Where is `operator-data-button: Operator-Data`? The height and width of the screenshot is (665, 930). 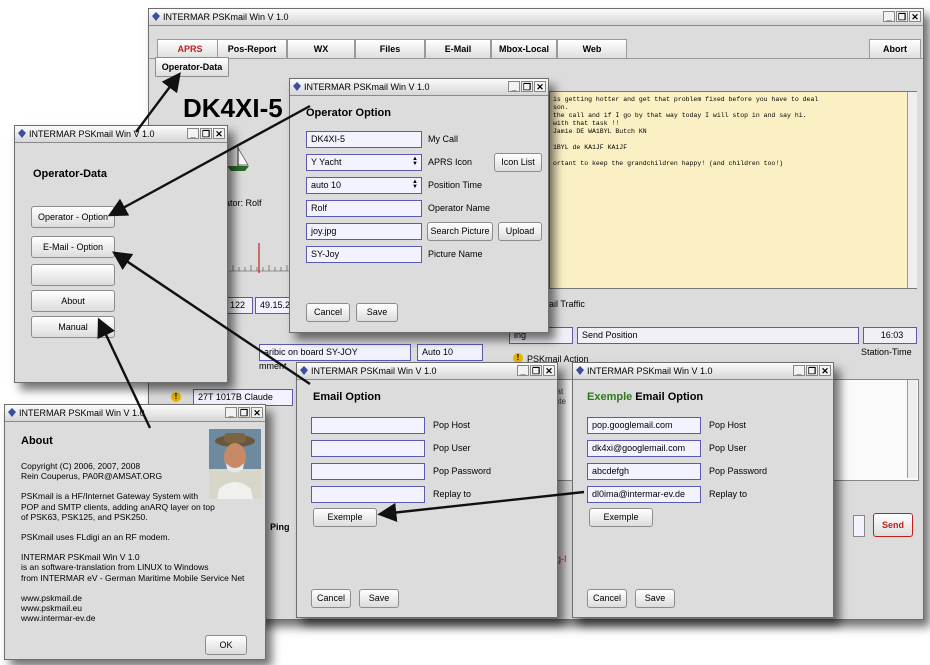 operator-data-button: Operator-Data is located at coordinates (192, 67).